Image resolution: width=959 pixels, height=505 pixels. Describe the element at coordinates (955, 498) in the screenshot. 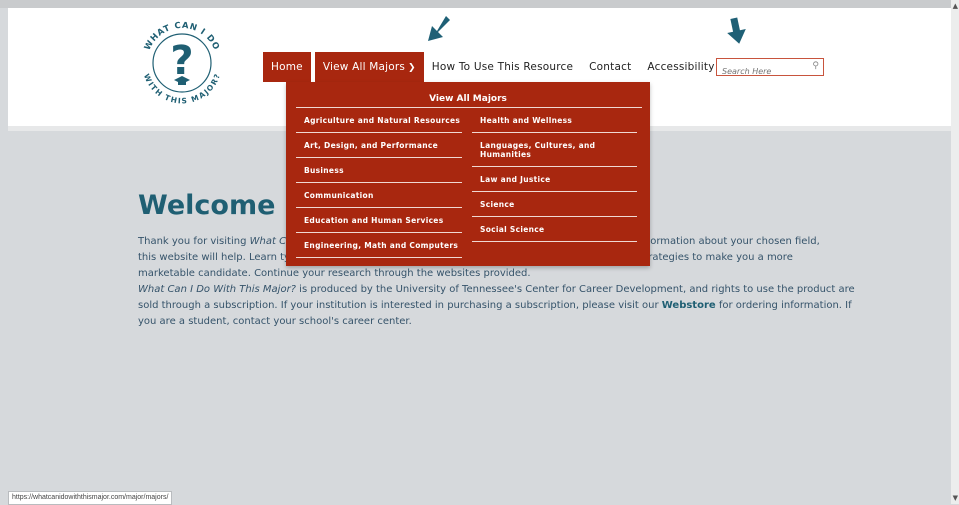

I see `scroll-down-arrow-icon: ▼` at that location.